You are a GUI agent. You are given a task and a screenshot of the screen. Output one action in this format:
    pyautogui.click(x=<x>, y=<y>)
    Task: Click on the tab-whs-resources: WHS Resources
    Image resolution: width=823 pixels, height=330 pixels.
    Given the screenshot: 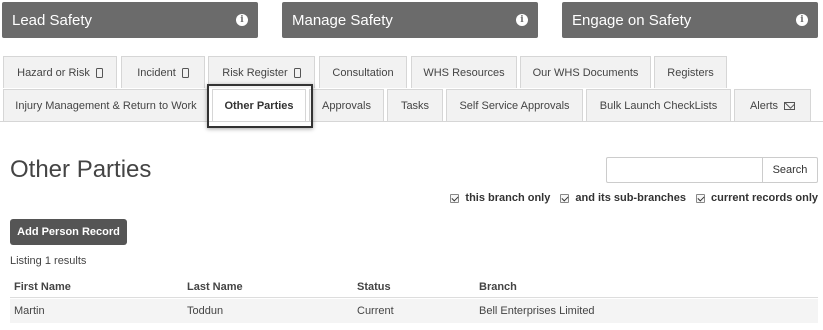 What is the action you would take?
    pyautogui.click(x=464, y=72)
    